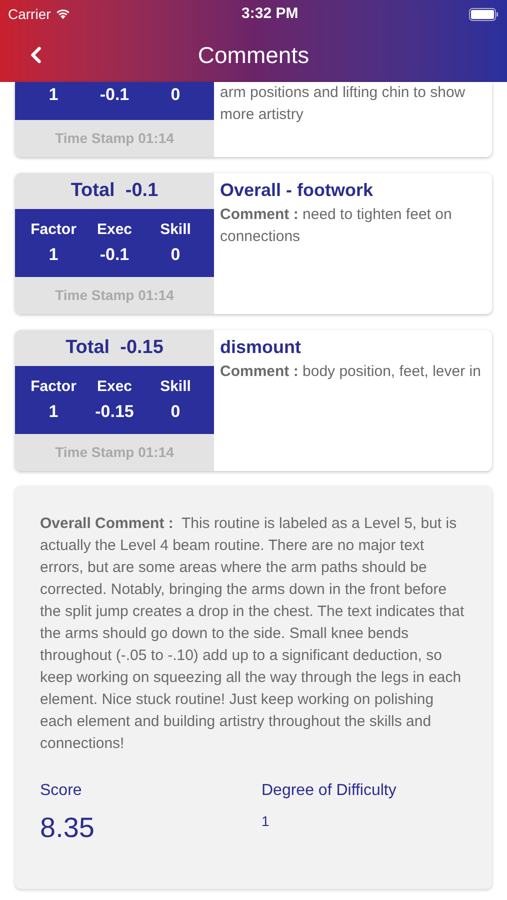  What do you see at coordinates (29, 14) in the screenshot?
I see `carrier-label: Carrier` at bounding box center [29, 14].